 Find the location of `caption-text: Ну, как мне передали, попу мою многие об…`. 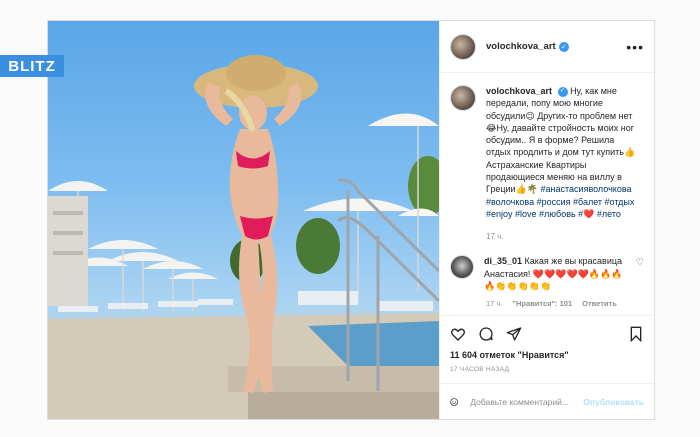

caption-text: Ну, как мне передали, попу мою многие об… is located at coordinates (561, 140).